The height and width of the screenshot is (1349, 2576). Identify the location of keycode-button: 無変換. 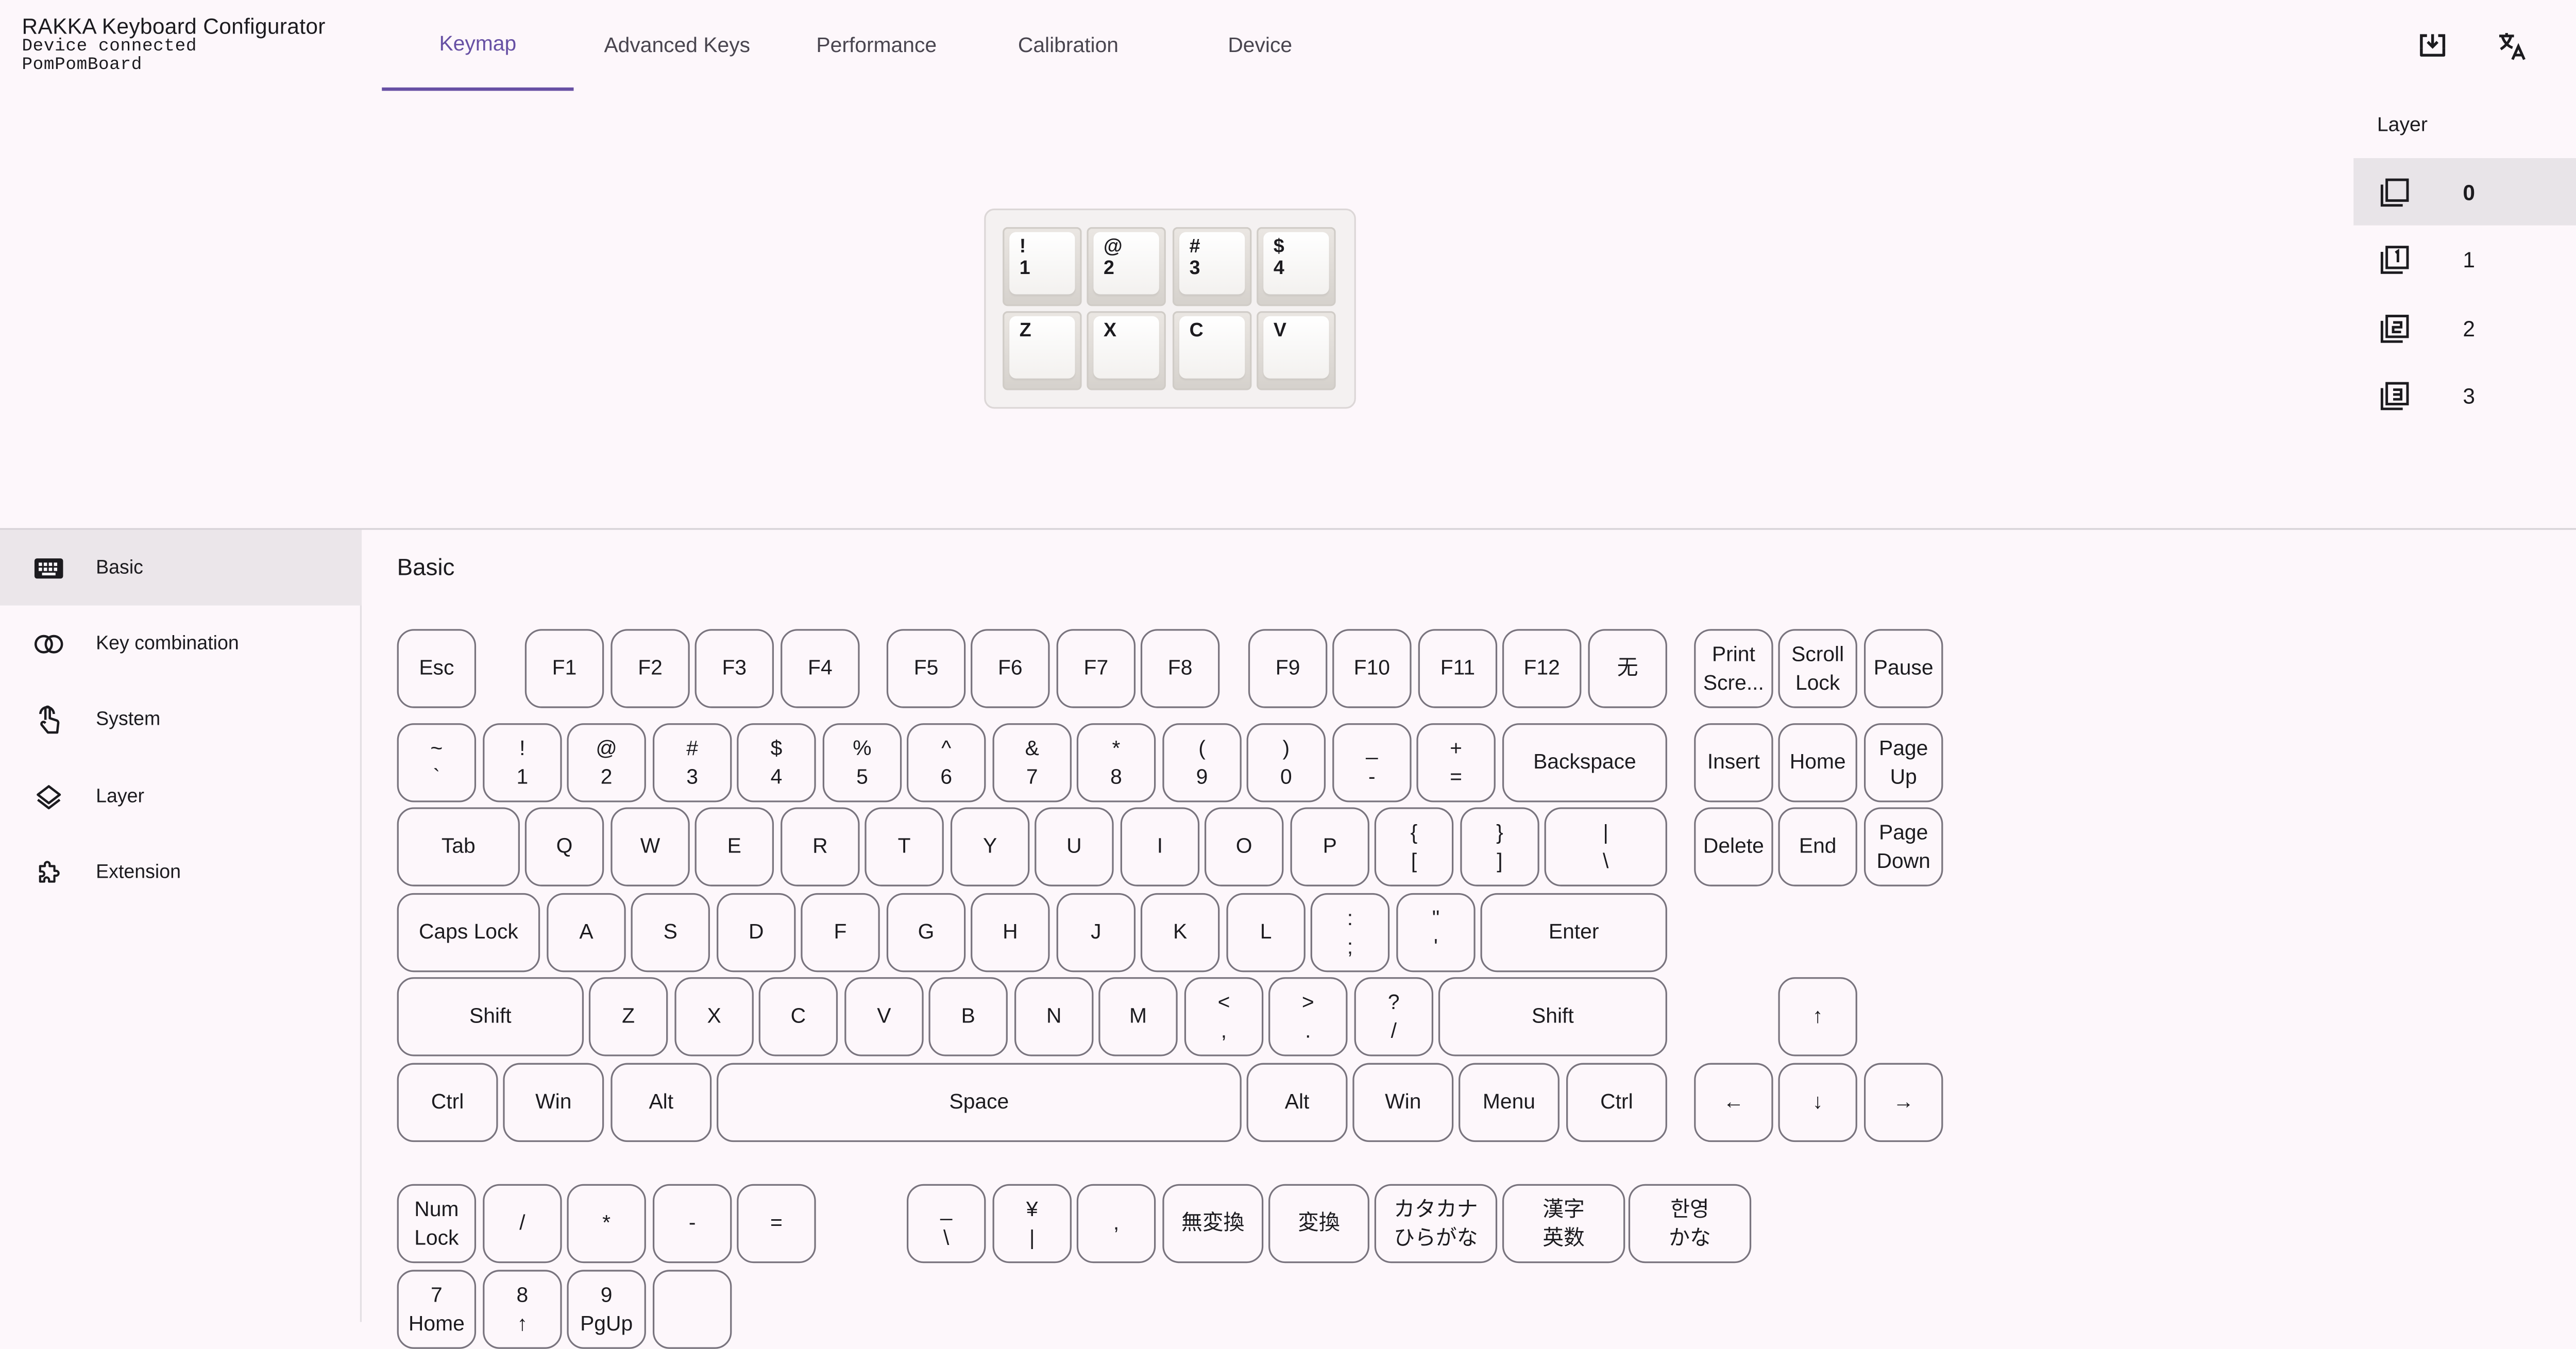
(1213, 1223).